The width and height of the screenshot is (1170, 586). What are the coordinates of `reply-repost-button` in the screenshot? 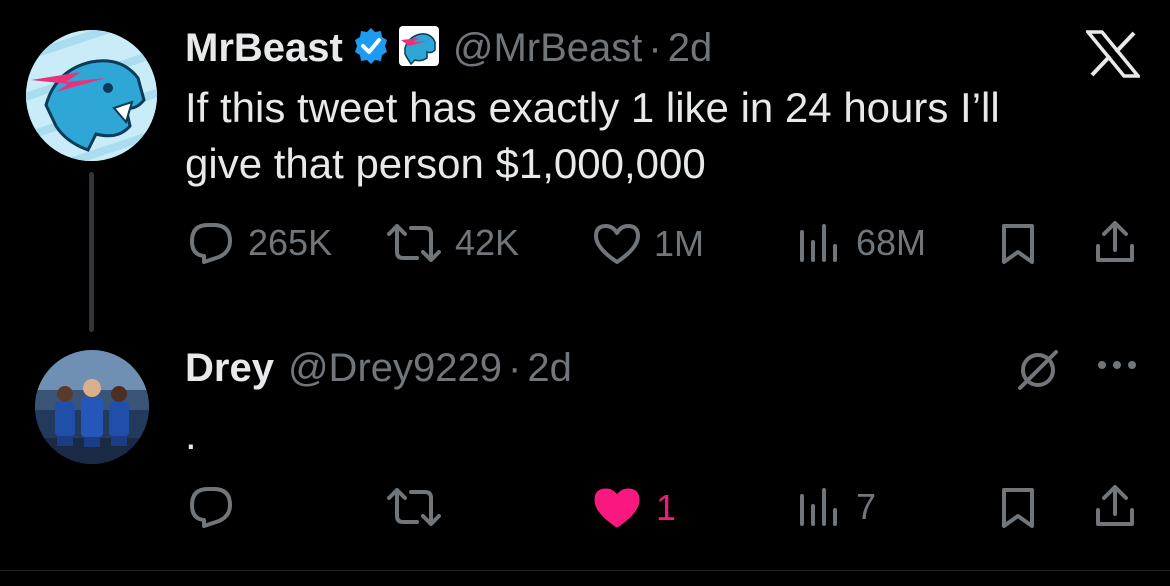 It's located at (414, 507).